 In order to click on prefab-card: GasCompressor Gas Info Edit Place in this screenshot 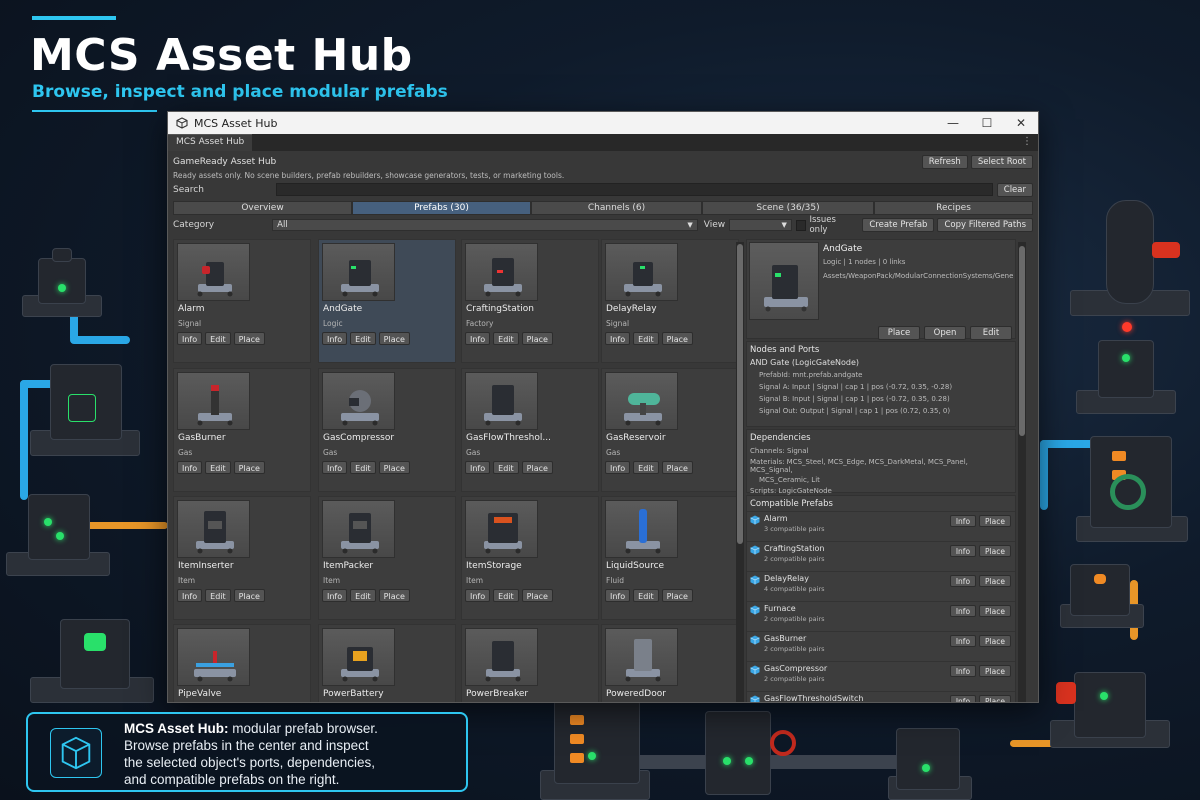, I will do `click(387, 430)`.